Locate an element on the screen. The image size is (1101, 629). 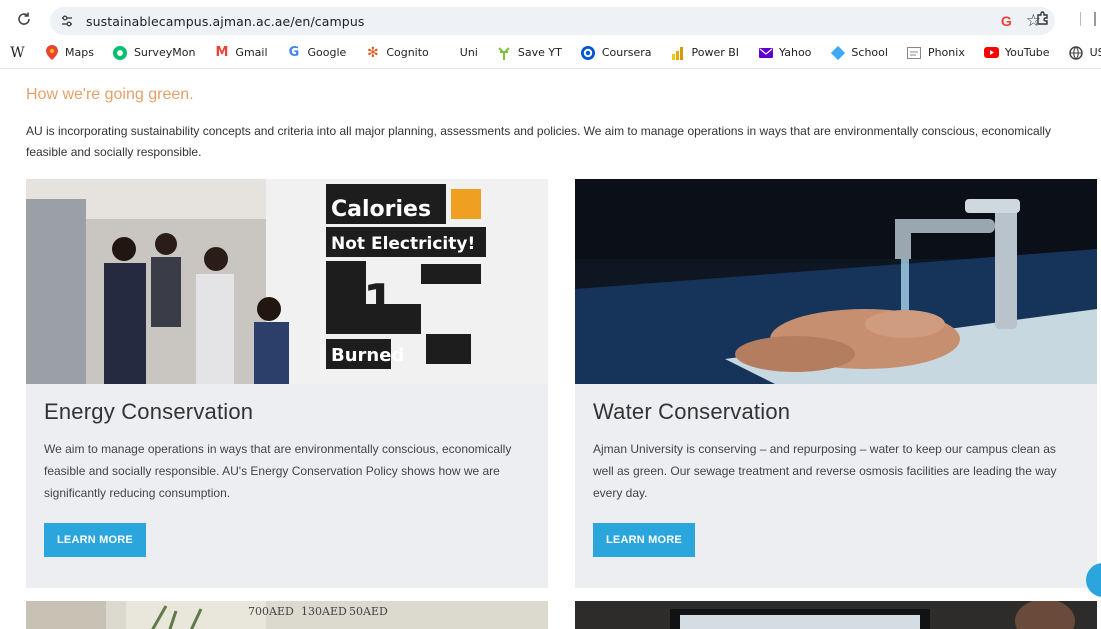
gmail-icon: M is located at coordinates (222, 52).